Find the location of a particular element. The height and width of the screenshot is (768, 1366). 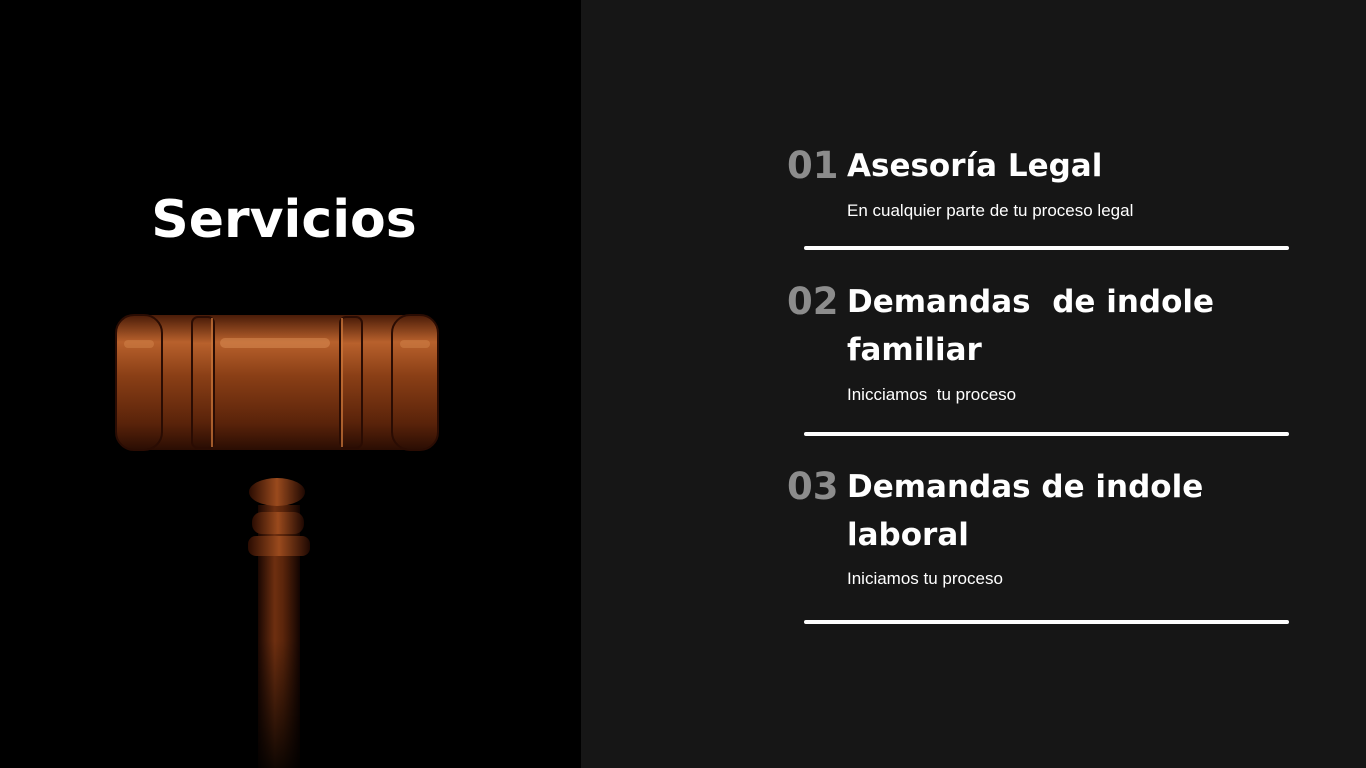

page-title: Servicios is located at coordinates (284, 220).